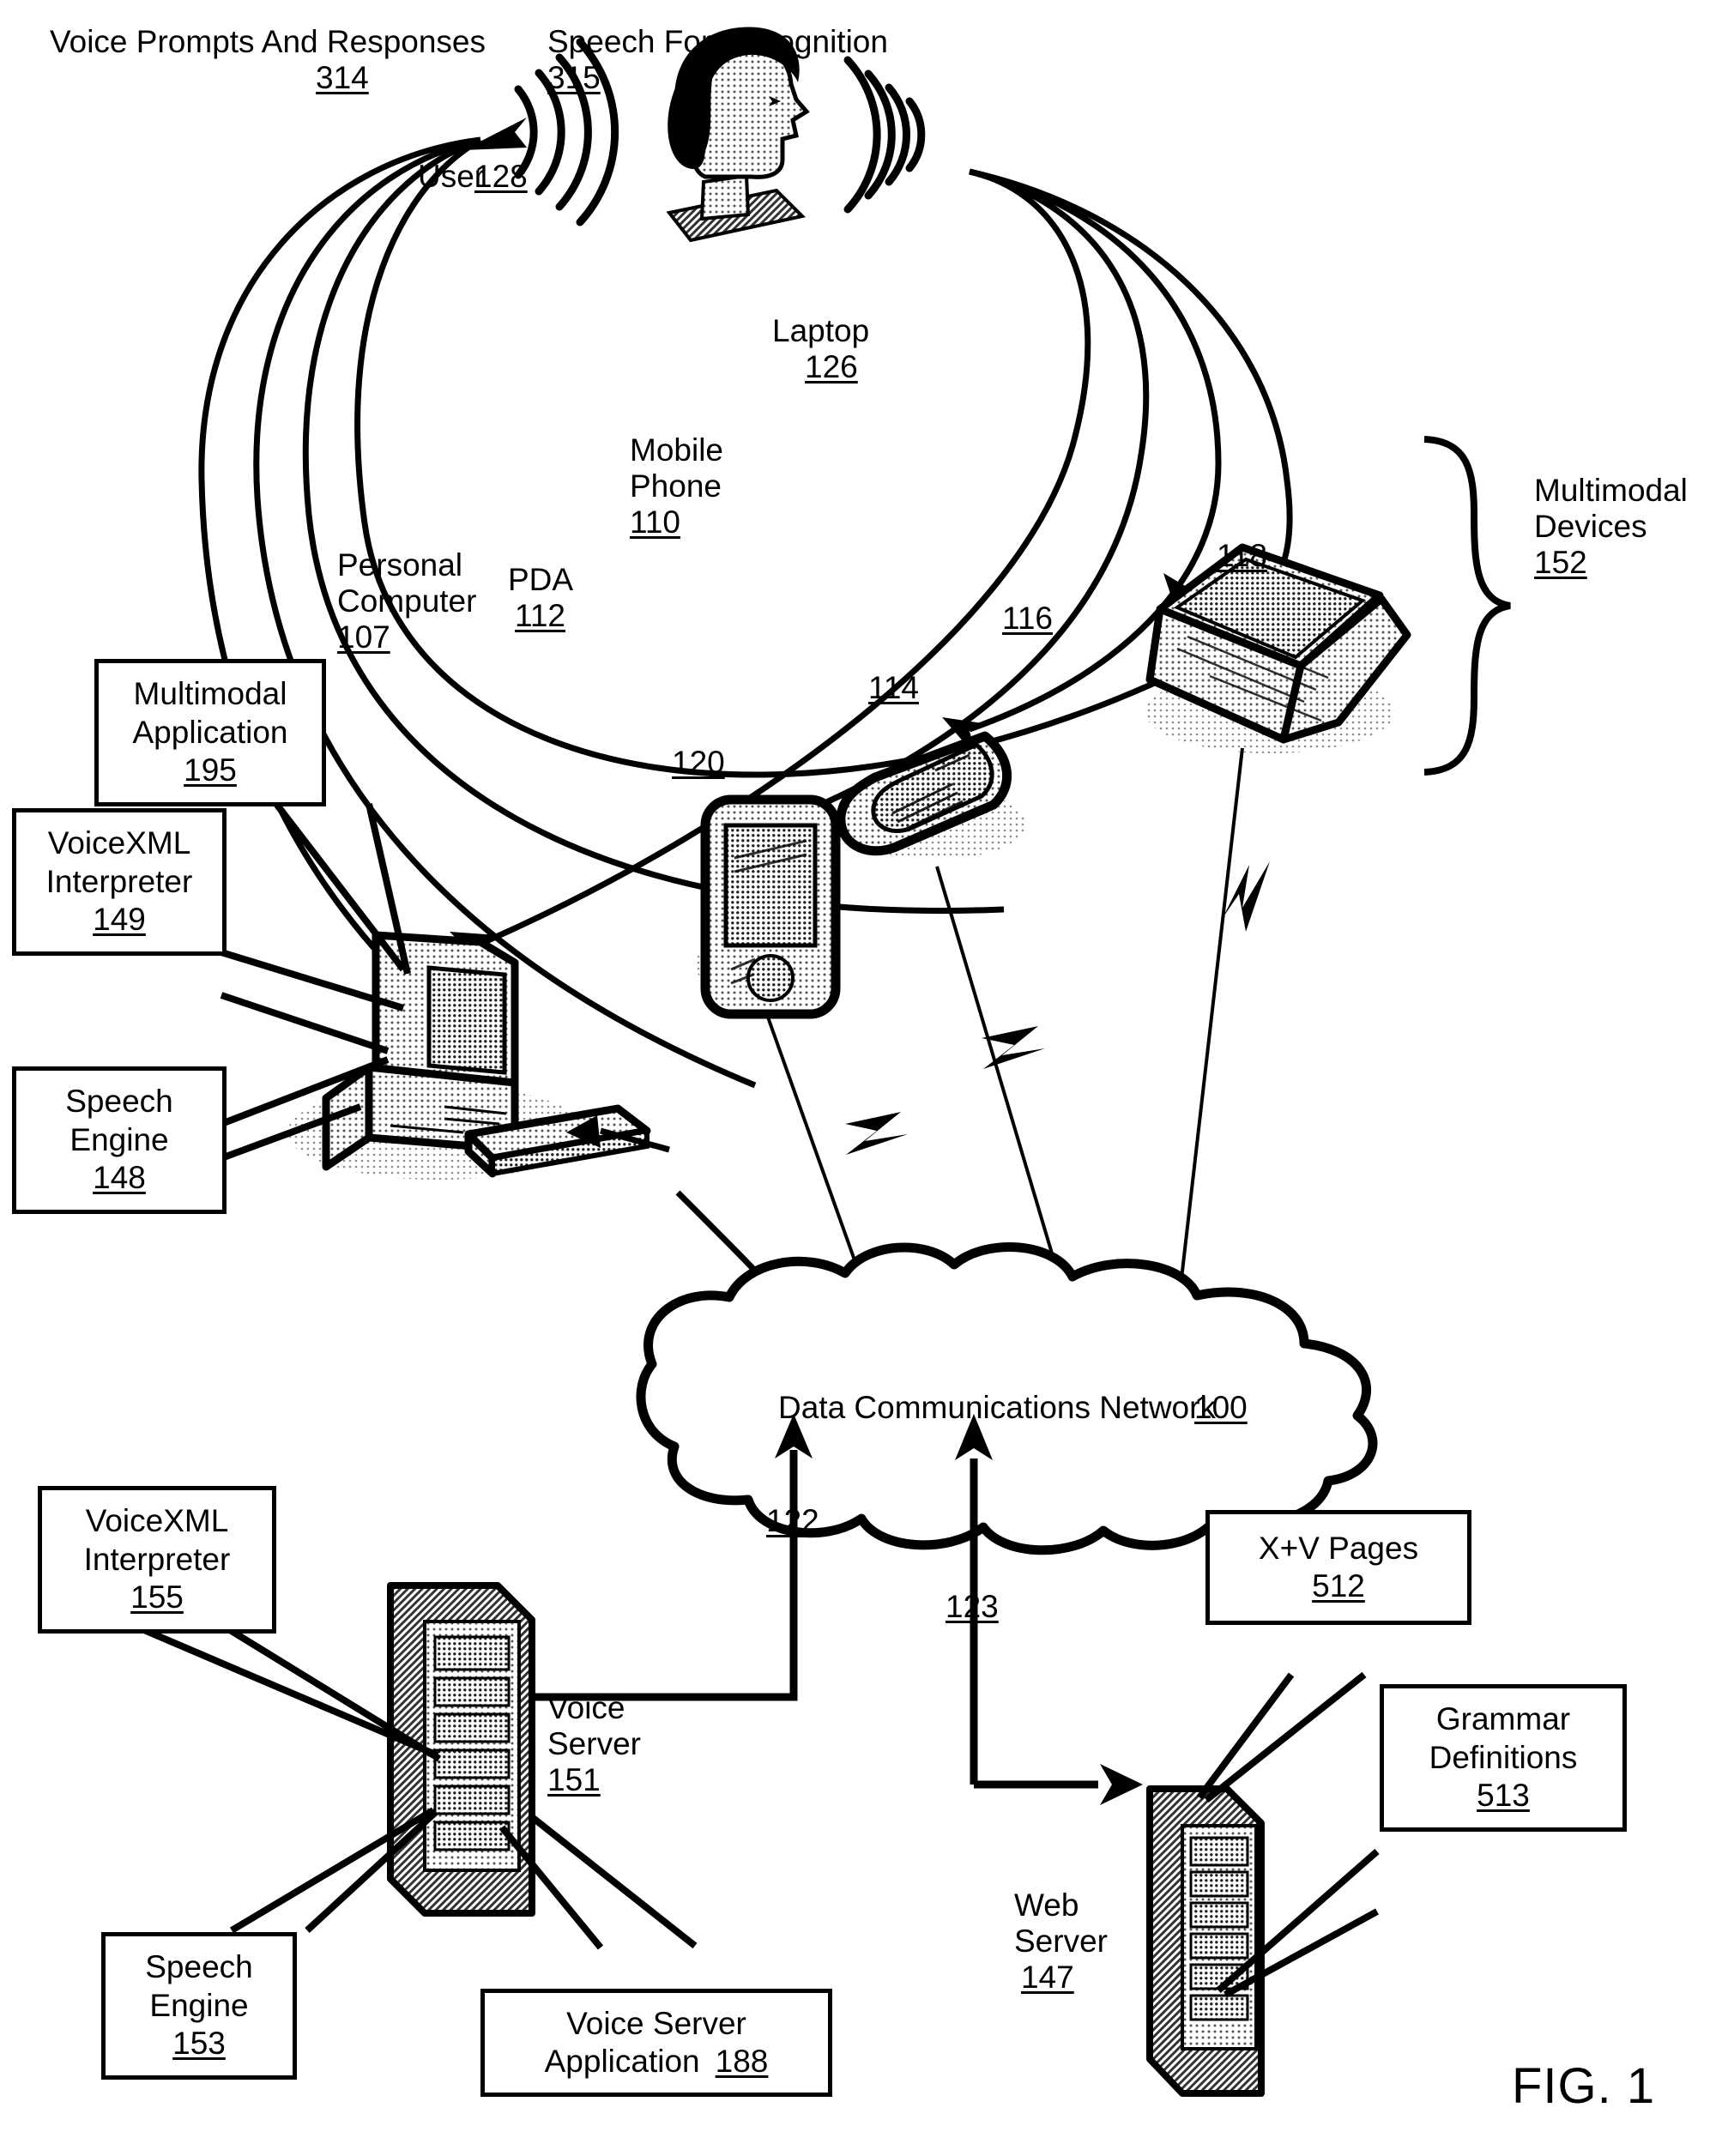 The height and width of the screenshot is (2156, 1722). Describe the element at coordinates (821, 330) in the screenshot. I see `laptop-label: Laptop` at that location.